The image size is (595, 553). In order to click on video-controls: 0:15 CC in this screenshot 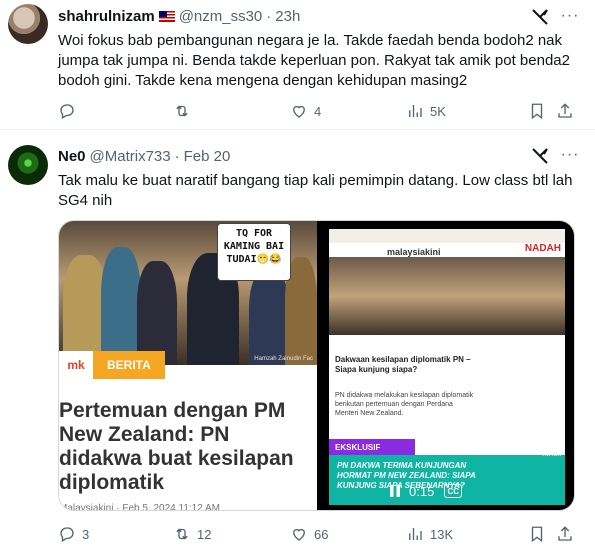, I will do `click(434, 491)`.